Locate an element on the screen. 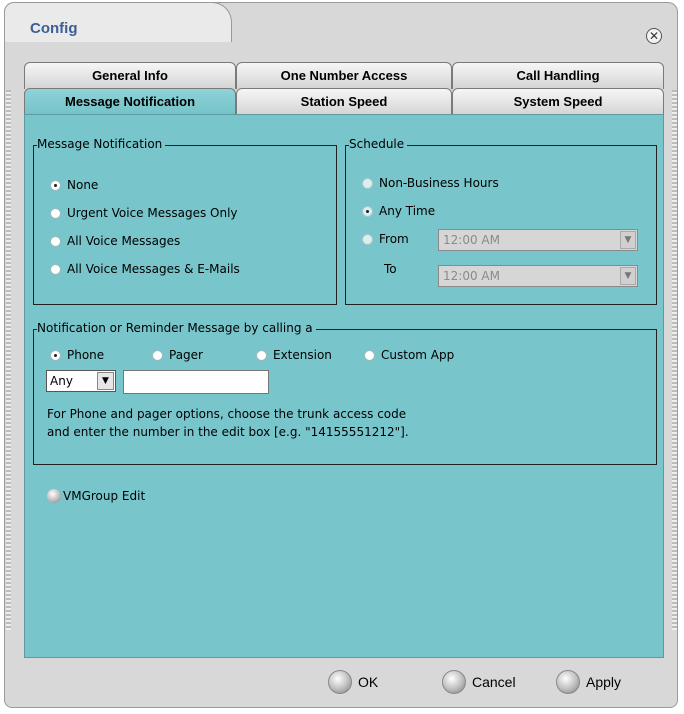  vmgroup-edit-button: VMGroup Edit is located at coordinates (96, 496).